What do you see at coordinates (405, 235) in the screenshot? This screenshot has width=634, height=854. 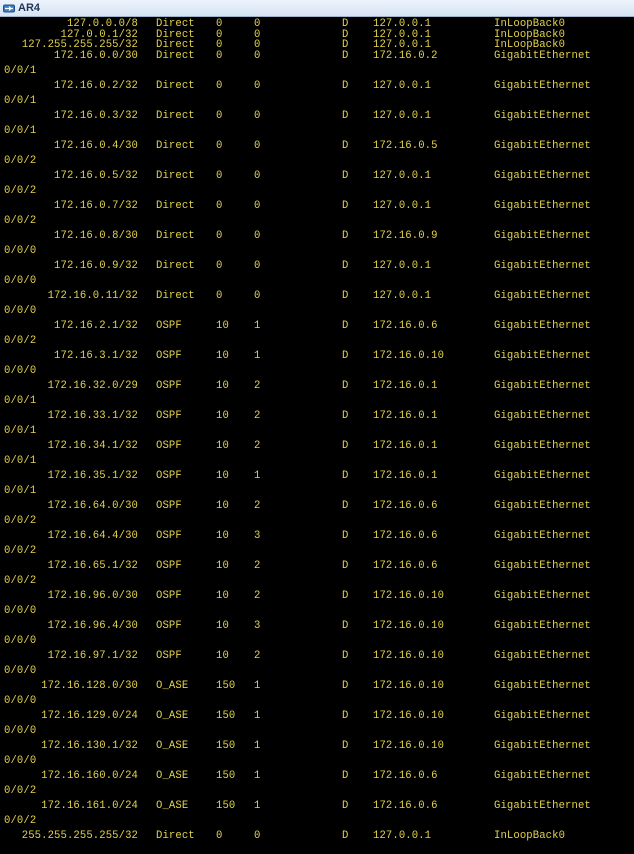 I see `route-nexthop: 172.16.0.9` at bounding box center [405, 235].